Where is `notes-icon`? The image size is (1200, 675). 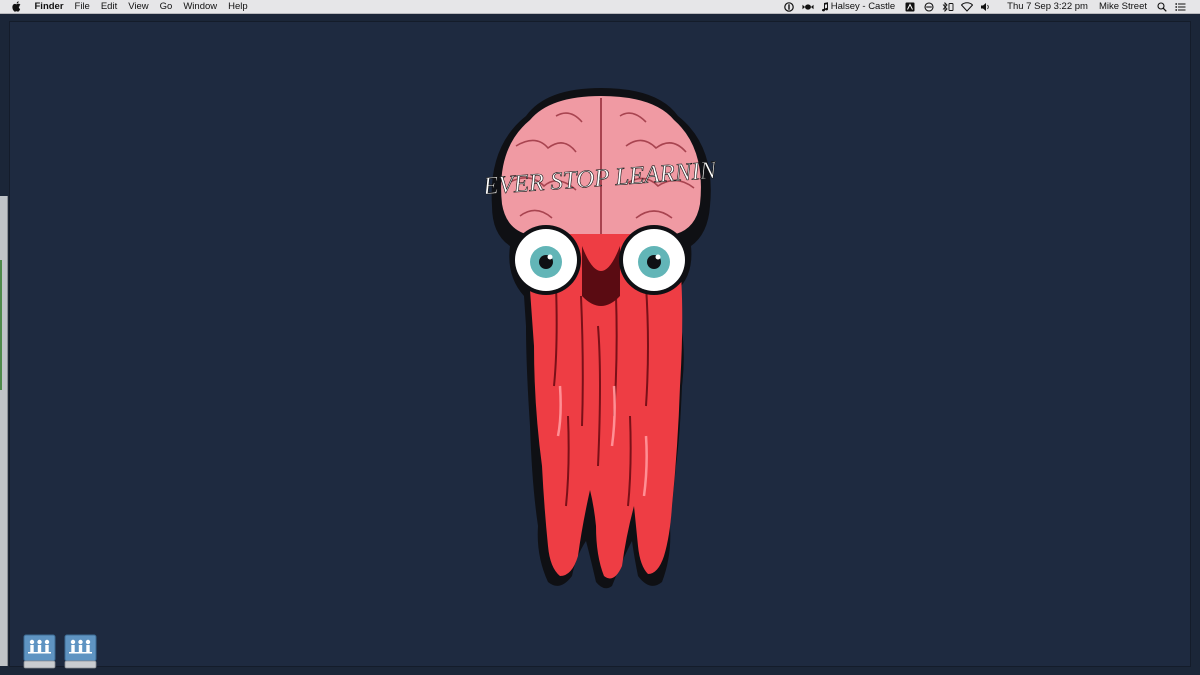 notes-icon is located at coordinates (910, 7).